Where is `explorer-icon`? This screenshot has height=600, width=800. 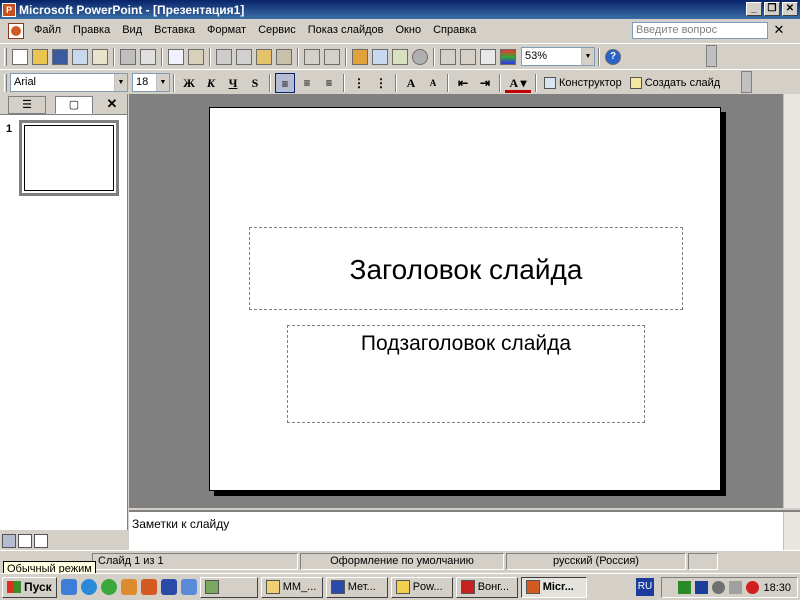 explorer-icon is located at coordinates (188, 587).